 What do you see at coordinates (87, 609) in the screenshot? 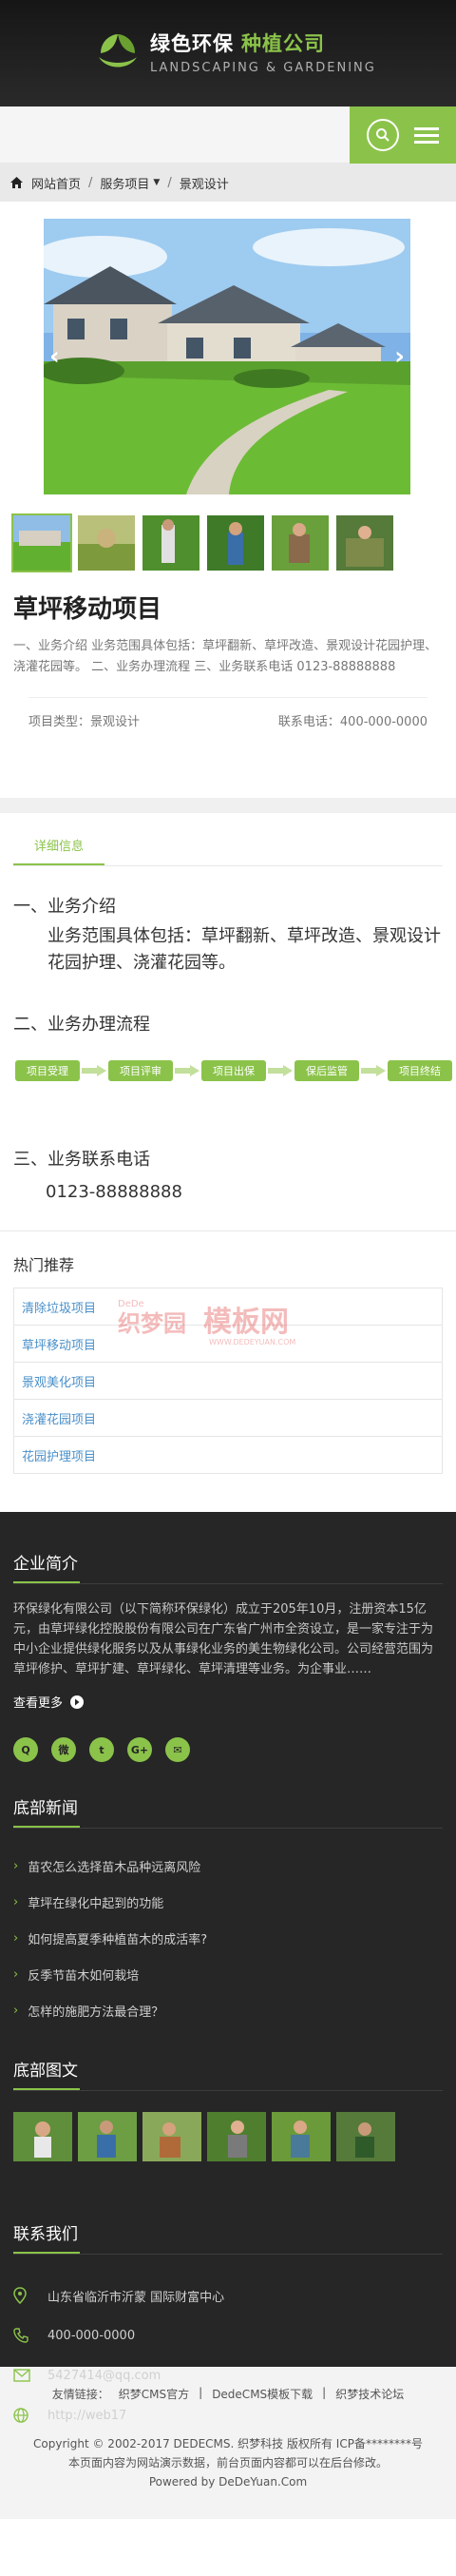
I see `product-title: 草坪移动项目` at bounding box center [87, 609].